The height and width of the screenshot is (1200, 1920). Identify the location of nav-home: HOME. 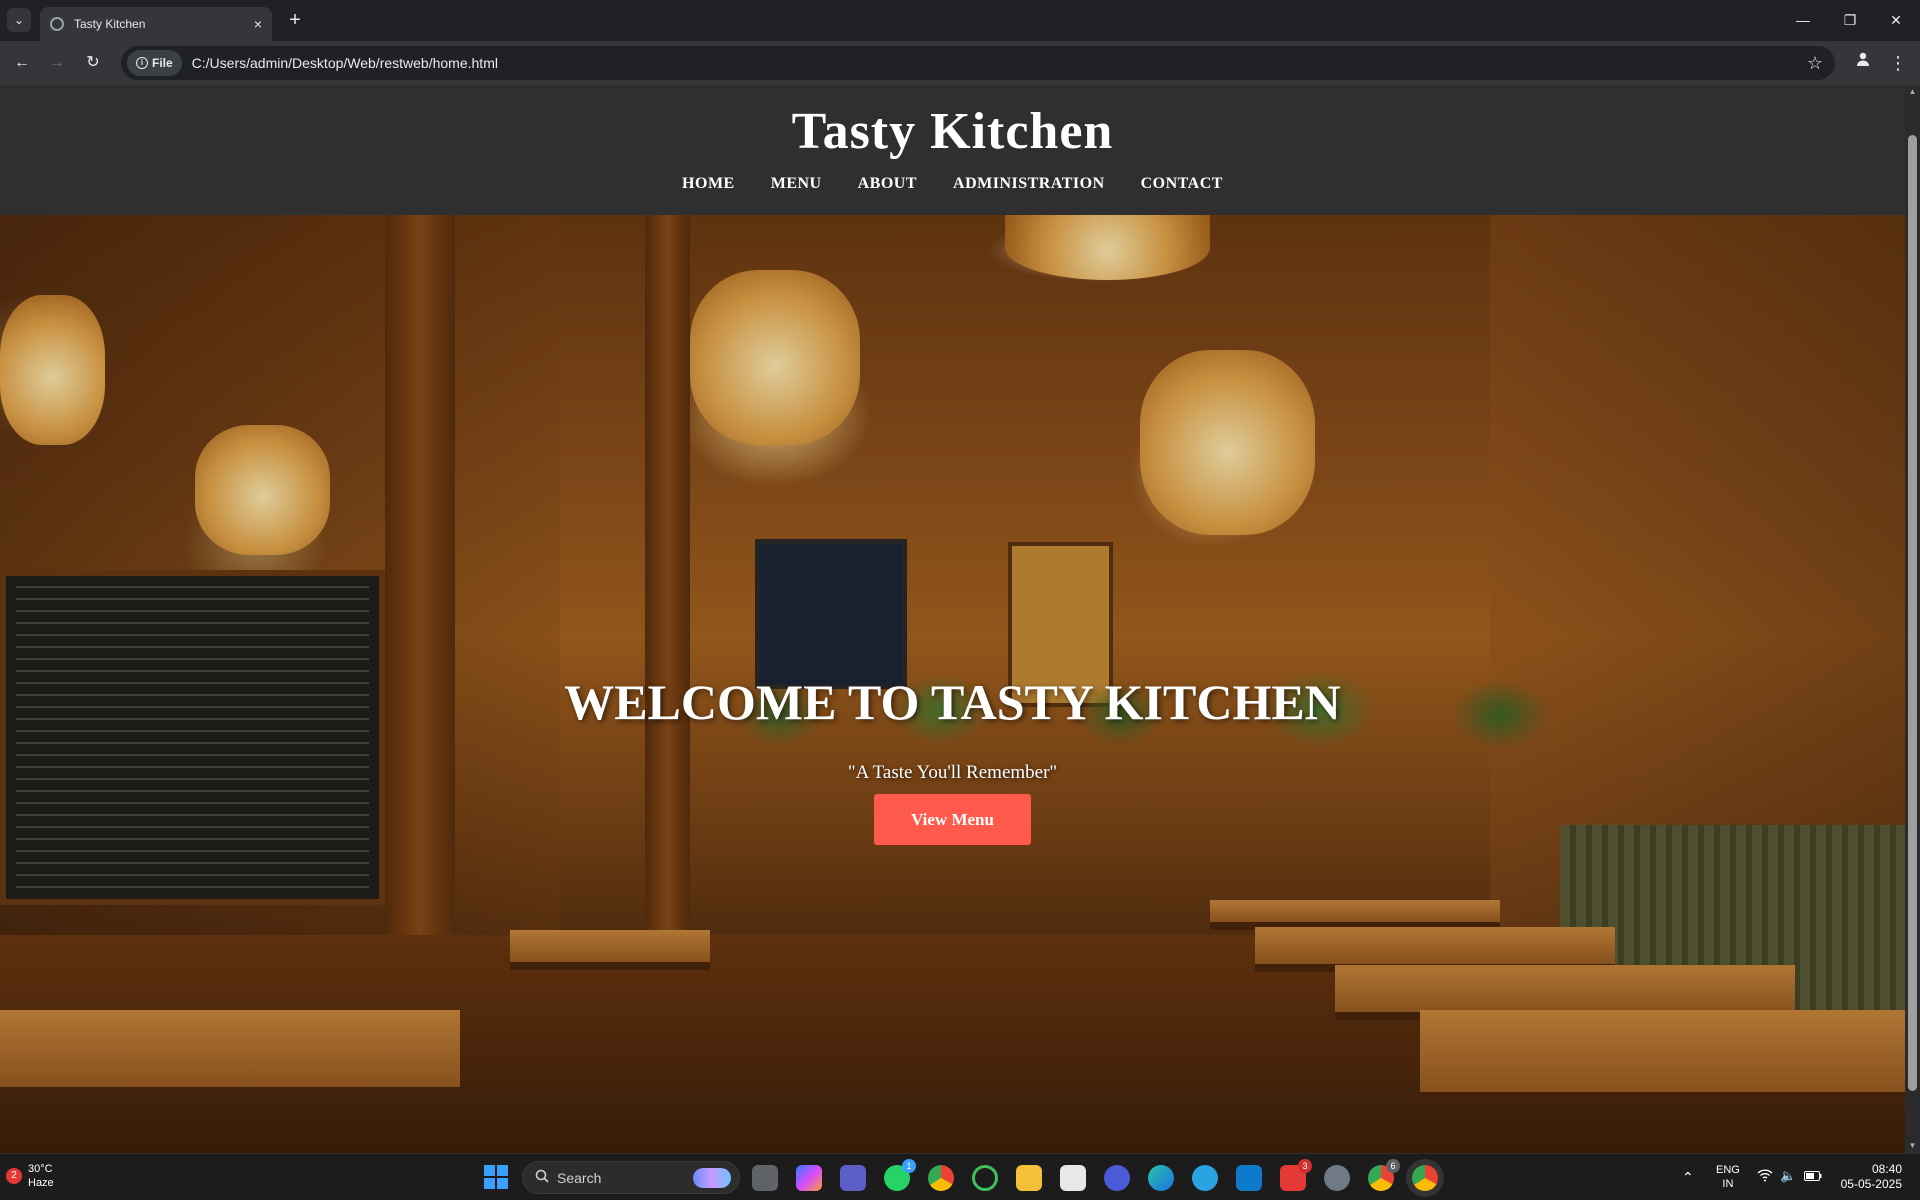
(708, 184).